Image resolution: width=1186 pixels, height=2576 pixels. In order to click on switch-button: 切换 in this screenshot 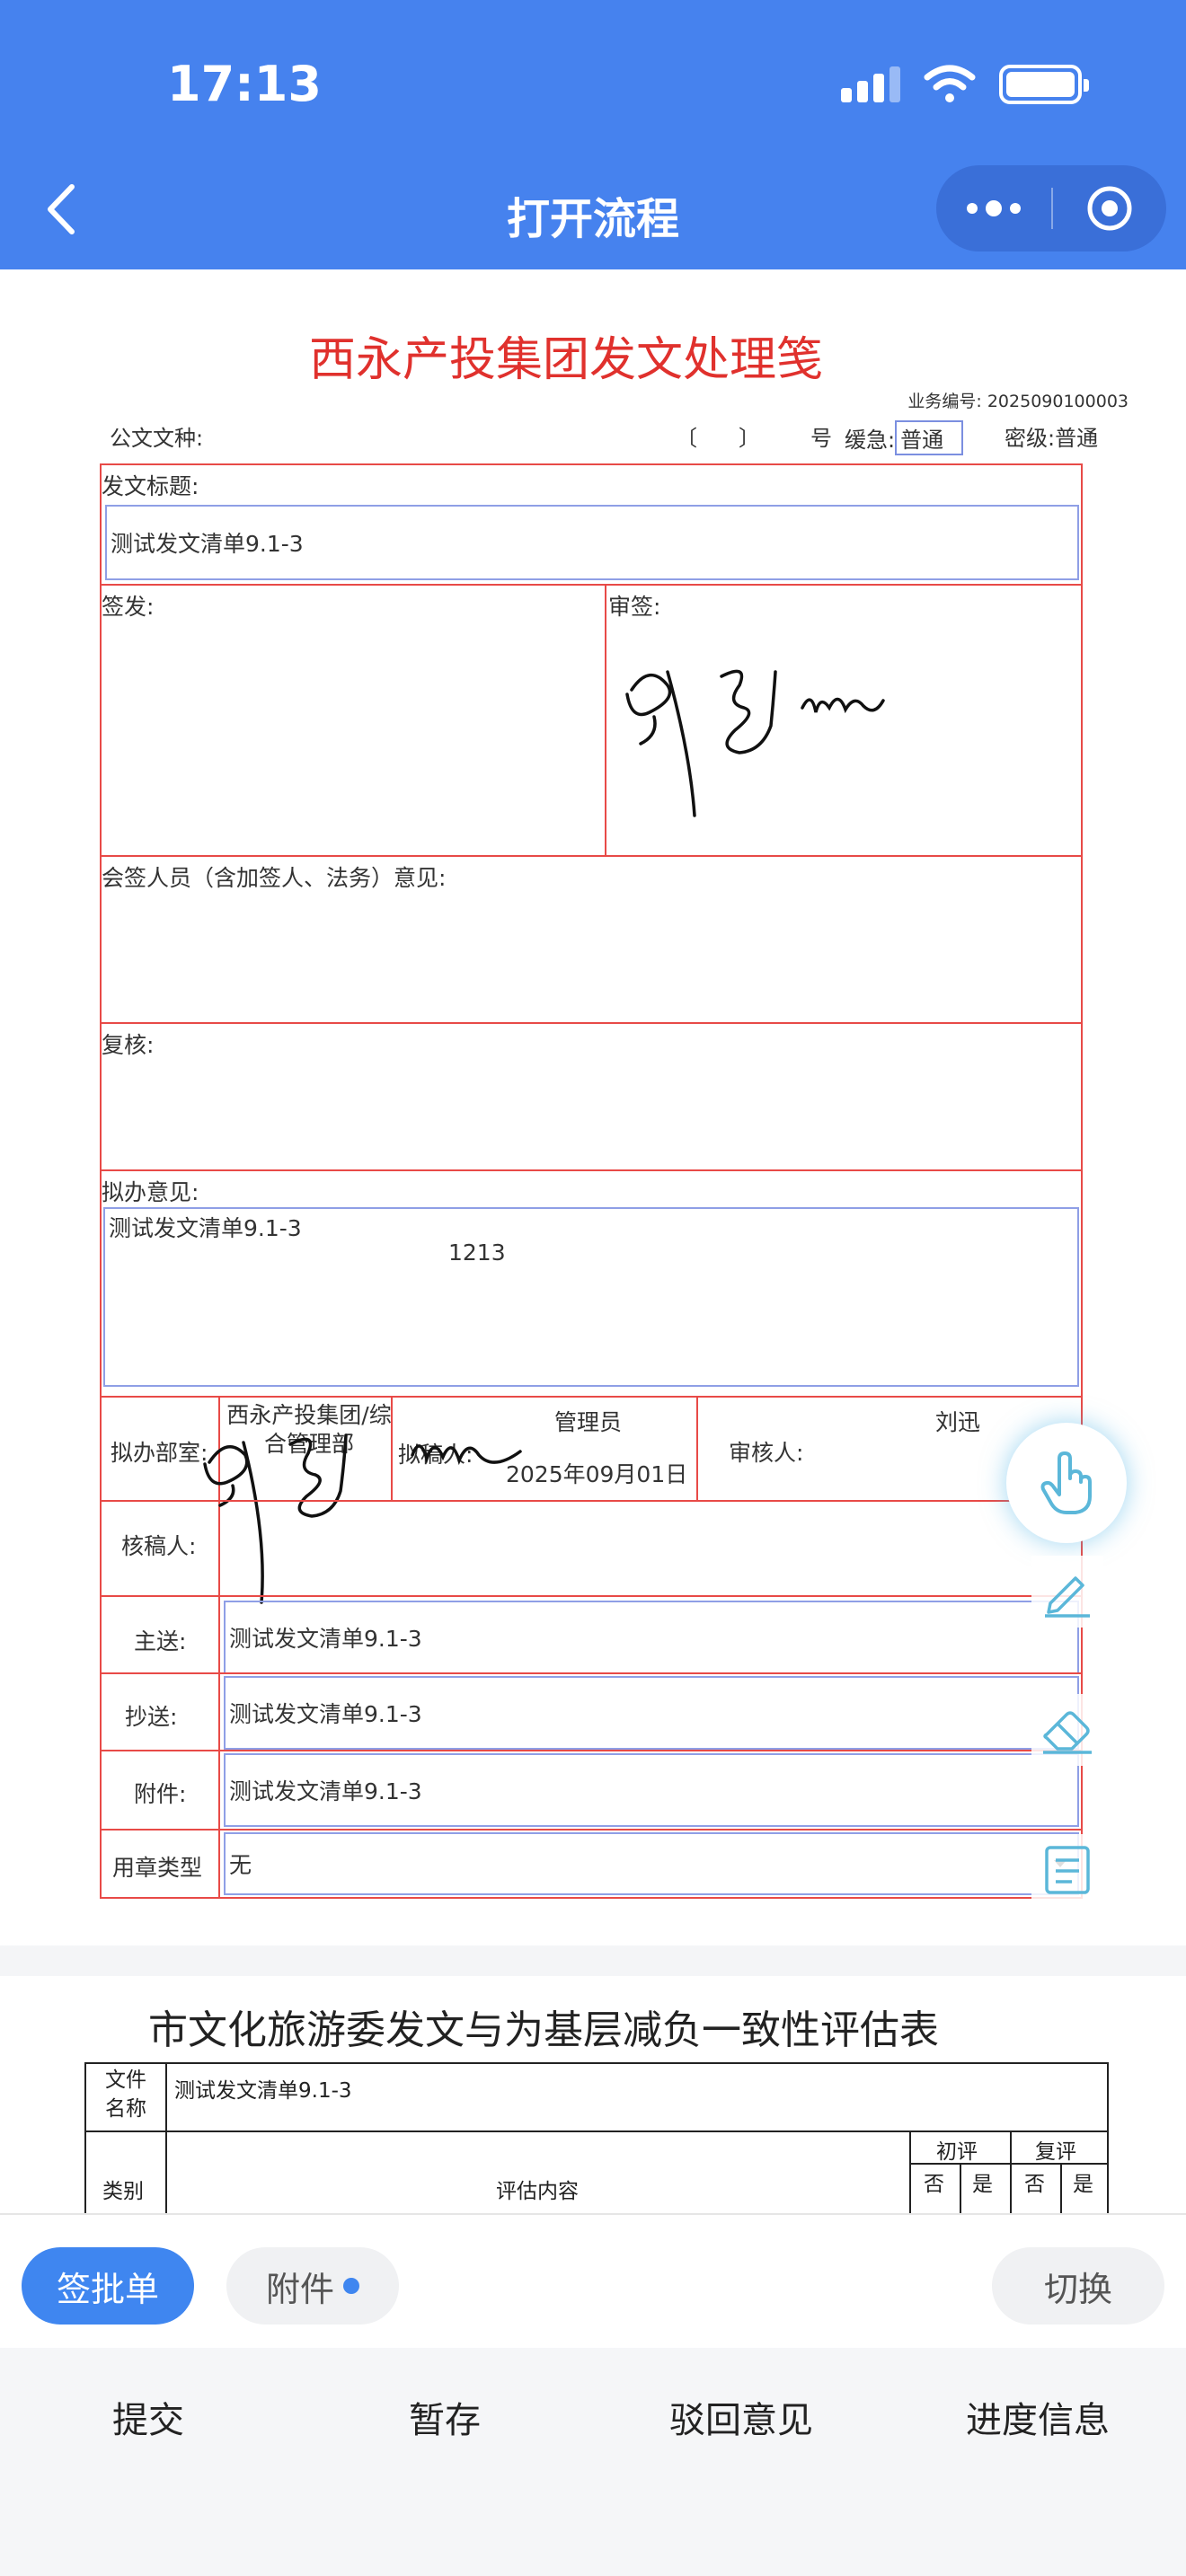, I will do `click(1078, 2286)`.